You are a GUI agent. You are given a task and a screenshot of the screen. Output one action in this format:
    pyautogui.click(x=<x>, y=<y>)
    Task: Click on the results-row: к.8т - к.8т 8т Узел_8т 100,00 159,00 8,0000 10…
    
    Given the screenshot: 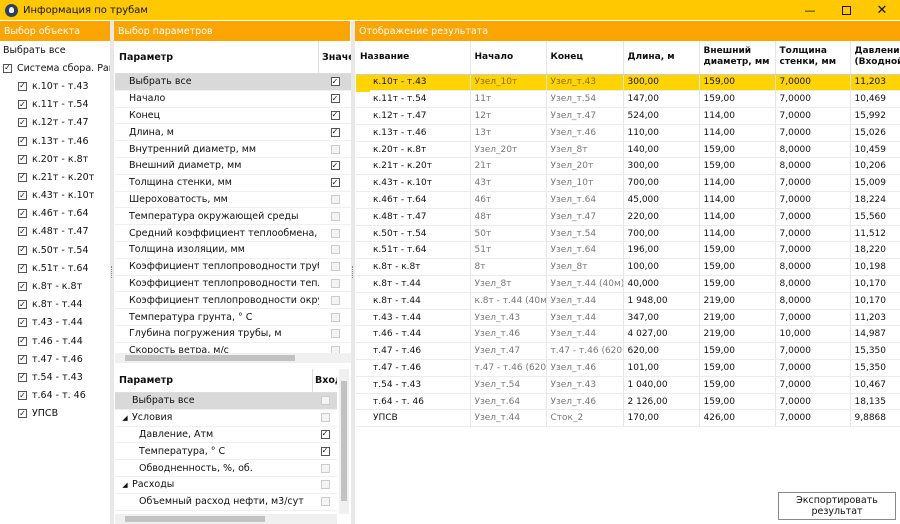 What is the action you would take?
    pyautogui.click(x=628, y=267)
    